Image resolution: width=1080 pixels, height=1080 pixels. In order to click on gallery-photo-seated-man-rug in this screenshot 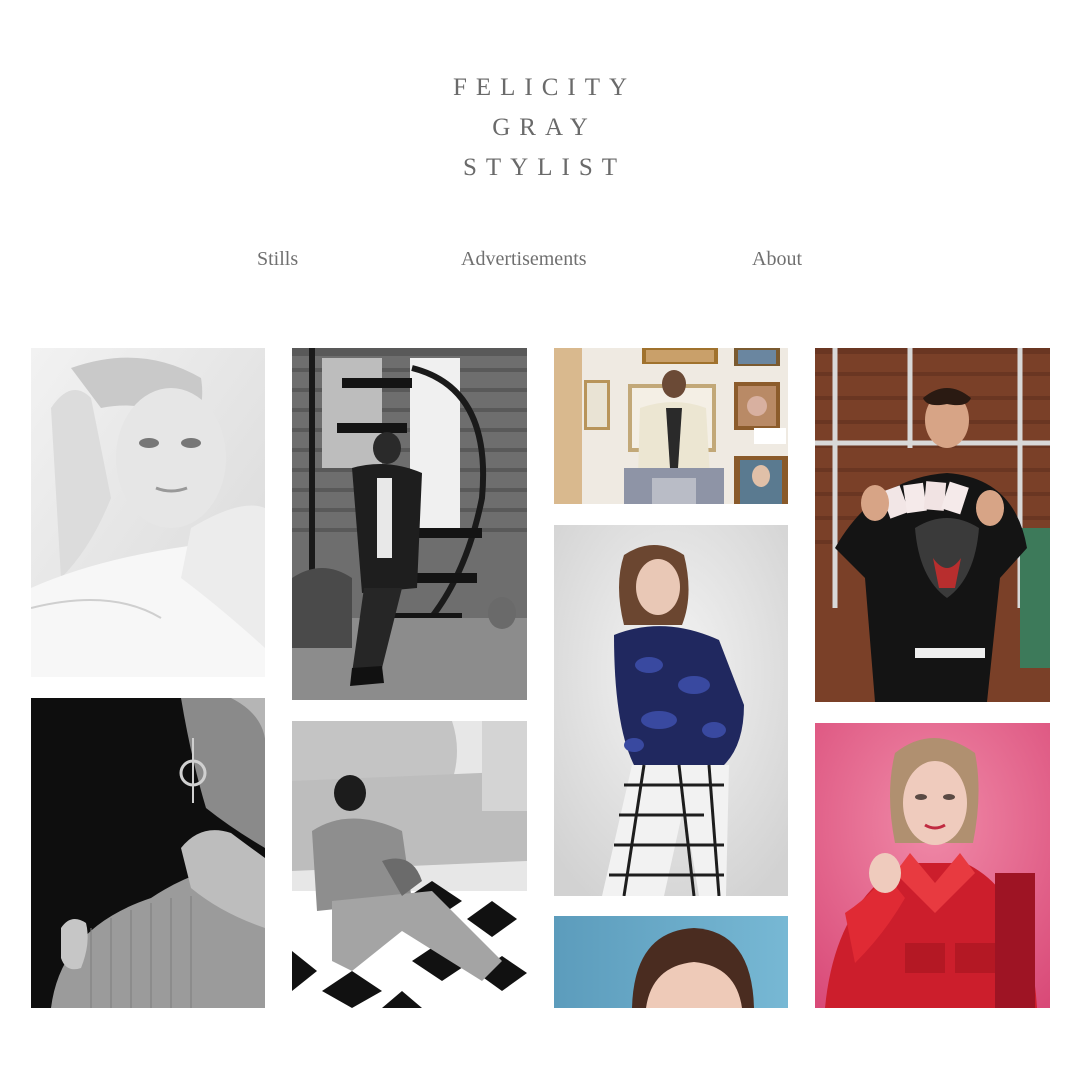, I will do `click(409, 864)`.